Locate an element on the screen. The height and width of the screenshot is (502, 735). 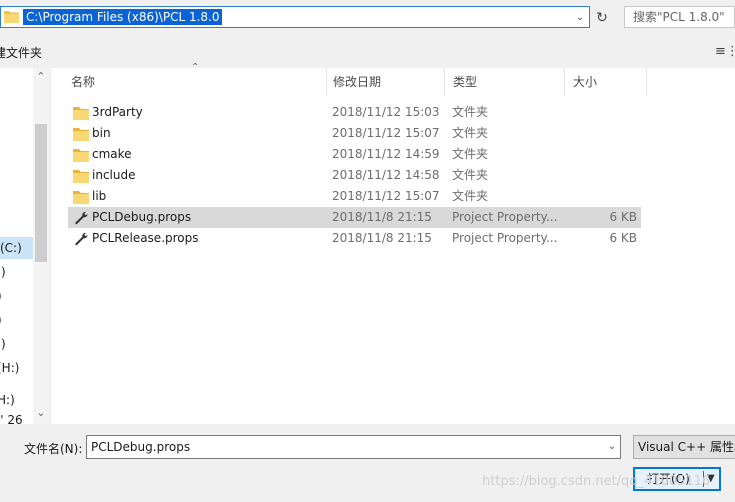
file-name: 3rdParty is located at coordinates (117, 112).